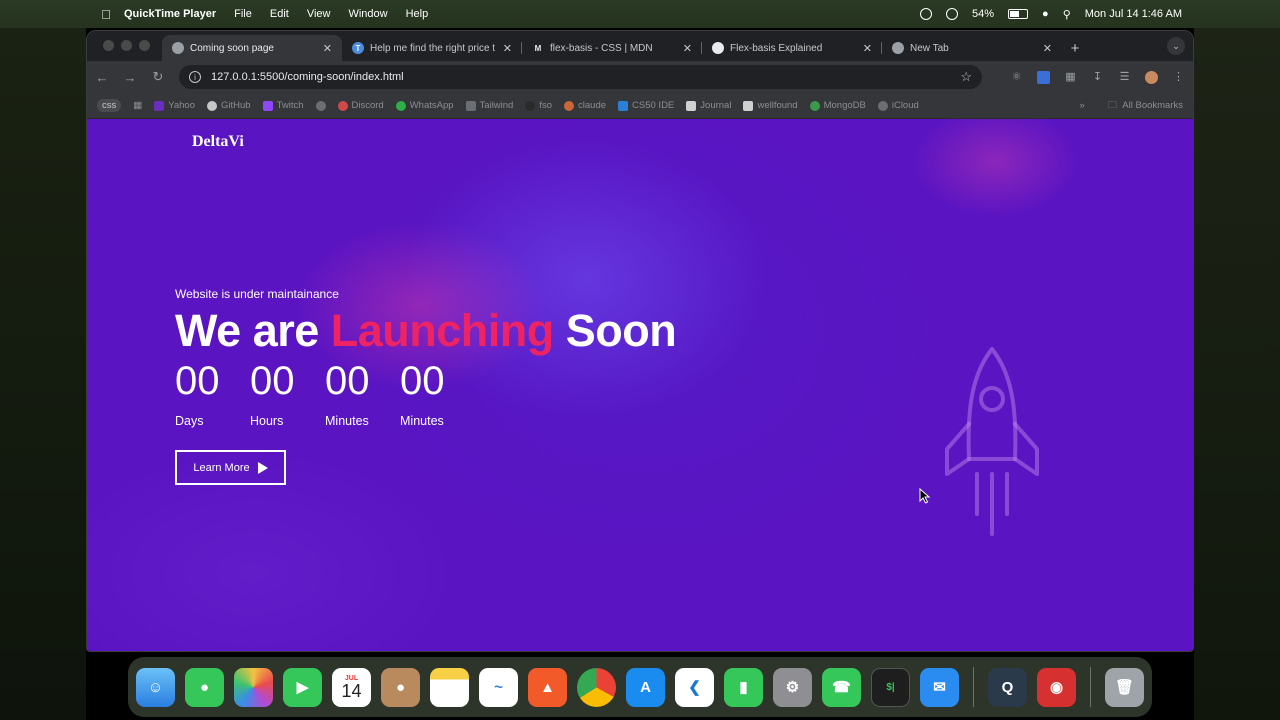 The width and height of the screenshot is (1280, 720). I want to click on bookmark-mongodb: MongoDB, so click(837, 105).